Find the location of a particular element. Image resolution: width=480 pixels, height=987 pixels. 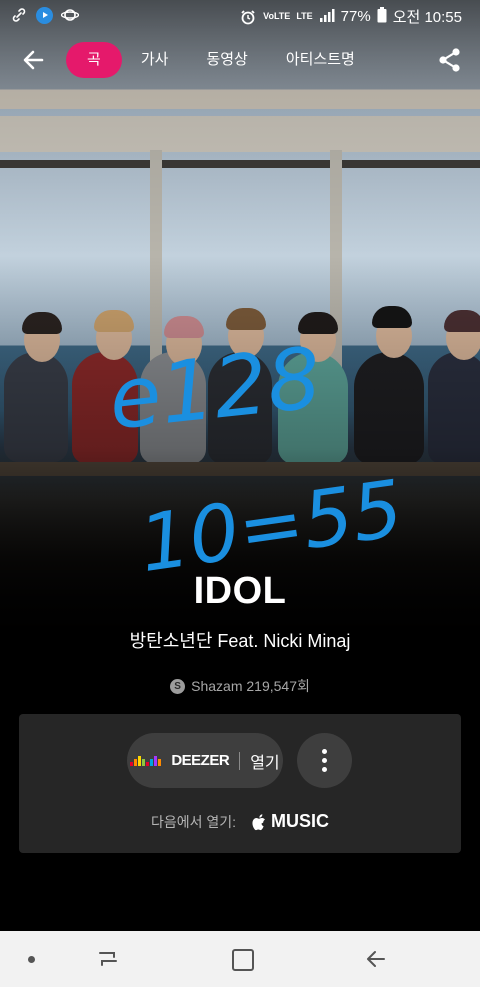

deezer-label: DEEZER is located at coordinates (200, 760).